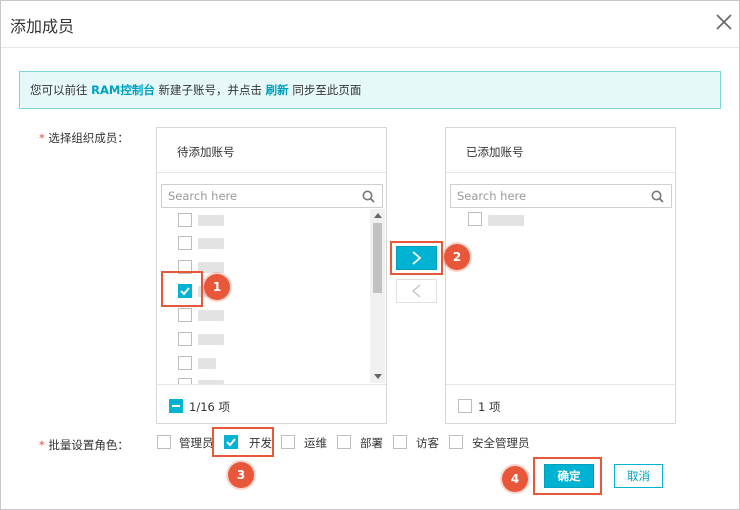 This screenshot has height=510, width=740. What do you see at coordinates (724, 22) in the screenshot?
I see `close-icon` at bounding box center [724, 22].